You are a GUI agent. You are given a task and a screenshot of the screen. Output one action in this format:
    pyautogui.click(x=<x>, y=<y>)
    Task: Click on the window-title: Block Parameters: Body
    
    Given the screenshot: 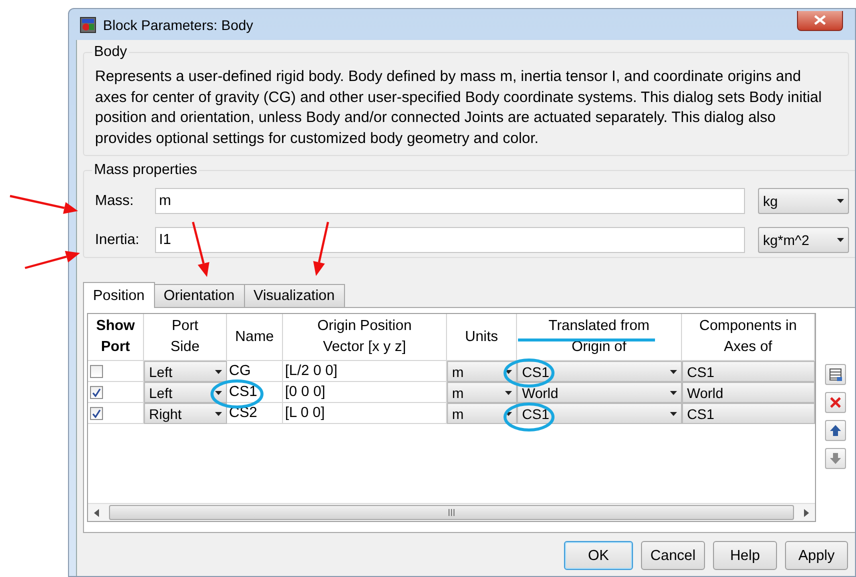 What is the action you would take?
    pyautogui.click(x=178, y=24)
    